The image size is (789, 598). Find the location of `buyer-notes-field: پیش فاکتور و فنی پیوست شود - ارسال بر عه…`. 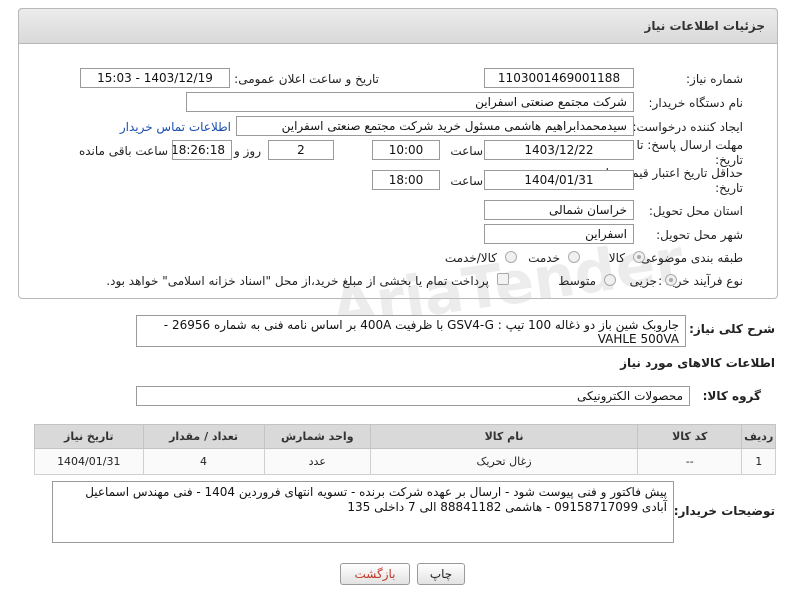

buyer-notes-field: پیش فاکتور و فنی پیوست شود - ارسال بر عه… is located at coordinates (363, 512).